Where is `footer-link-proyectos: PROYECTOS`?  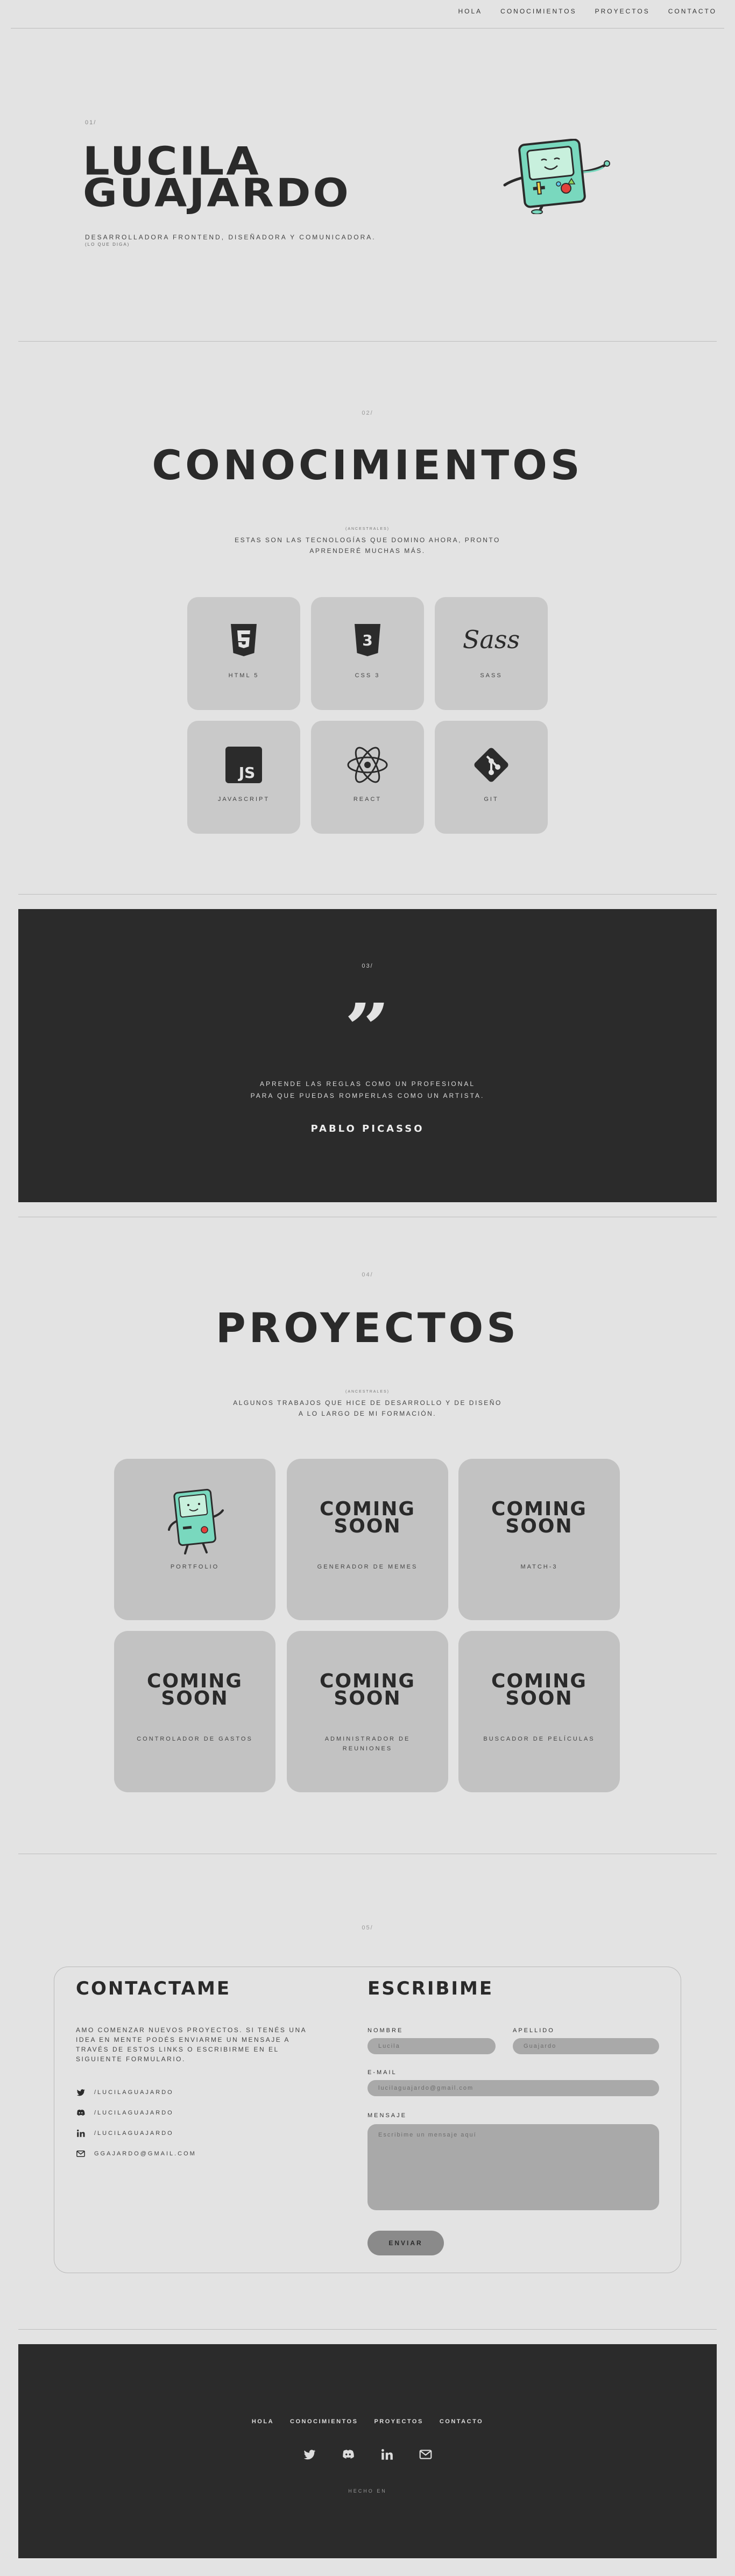
footer-link-proyectos: PROYECTOS is located at coordinates (398, 2421).